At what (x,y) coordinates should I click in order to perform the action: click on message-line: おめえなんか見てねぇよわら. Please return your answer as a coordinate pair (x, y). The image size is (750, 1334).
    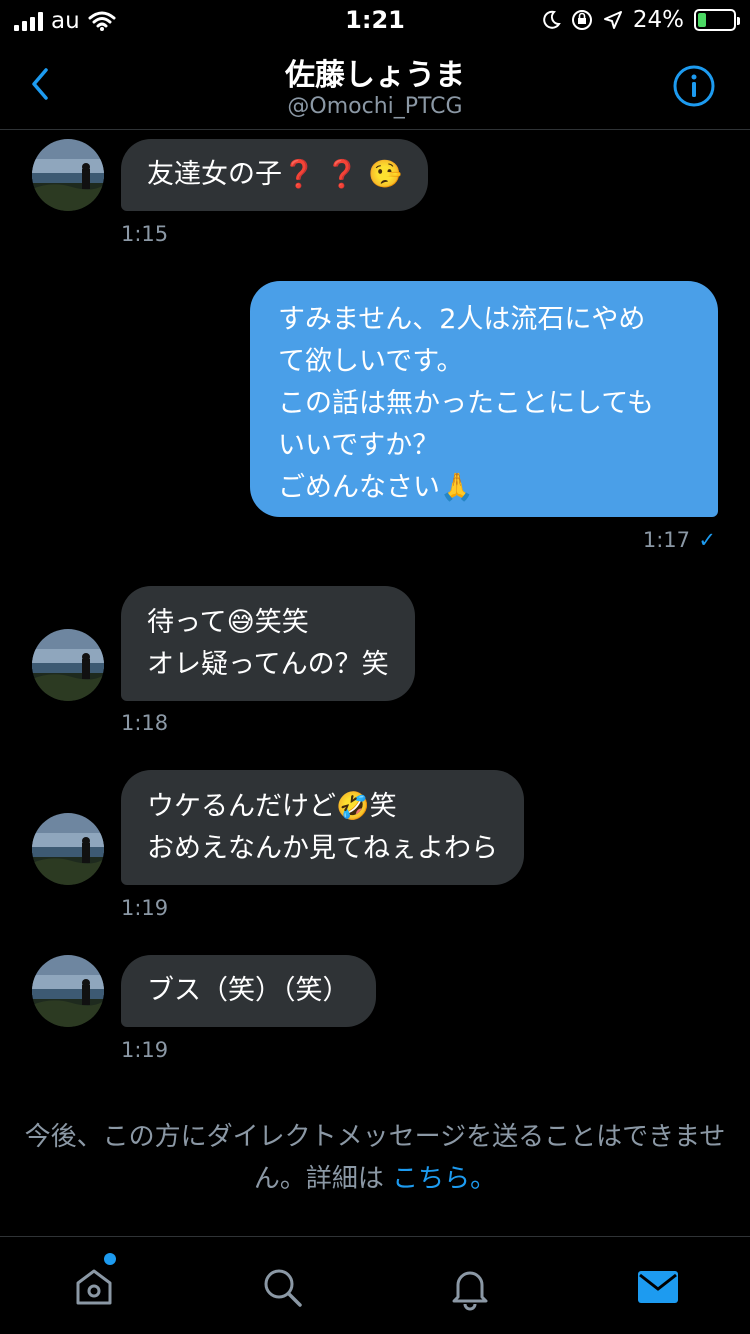
    Looking at the image, I should click on (322, 848).